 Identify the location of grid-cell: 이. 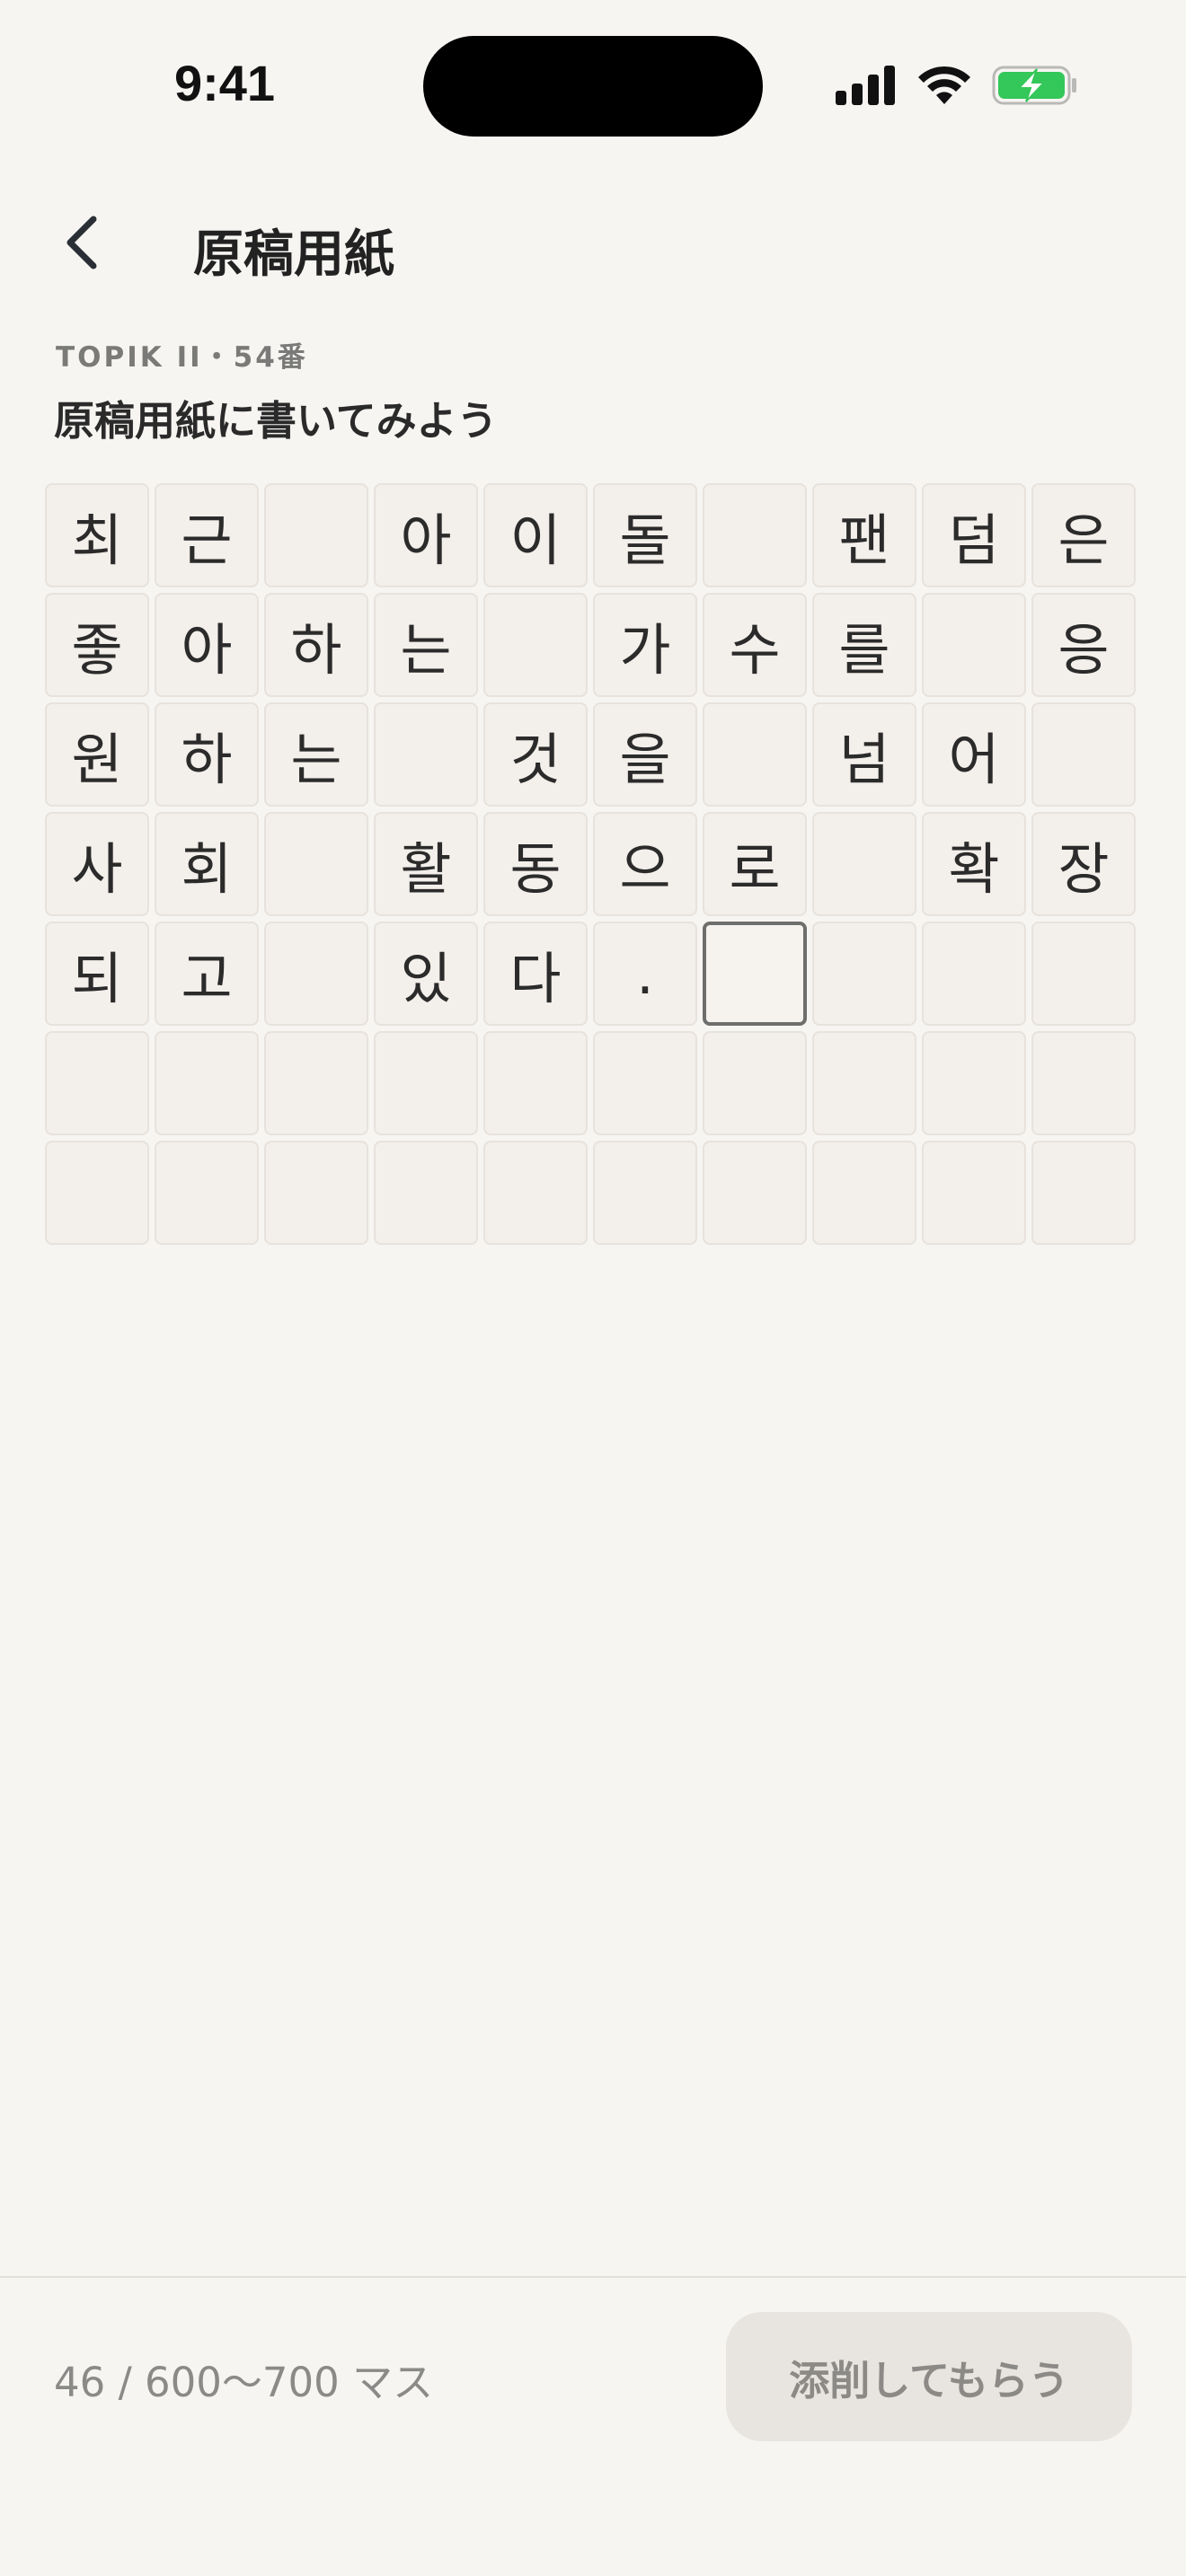
(535, 535).